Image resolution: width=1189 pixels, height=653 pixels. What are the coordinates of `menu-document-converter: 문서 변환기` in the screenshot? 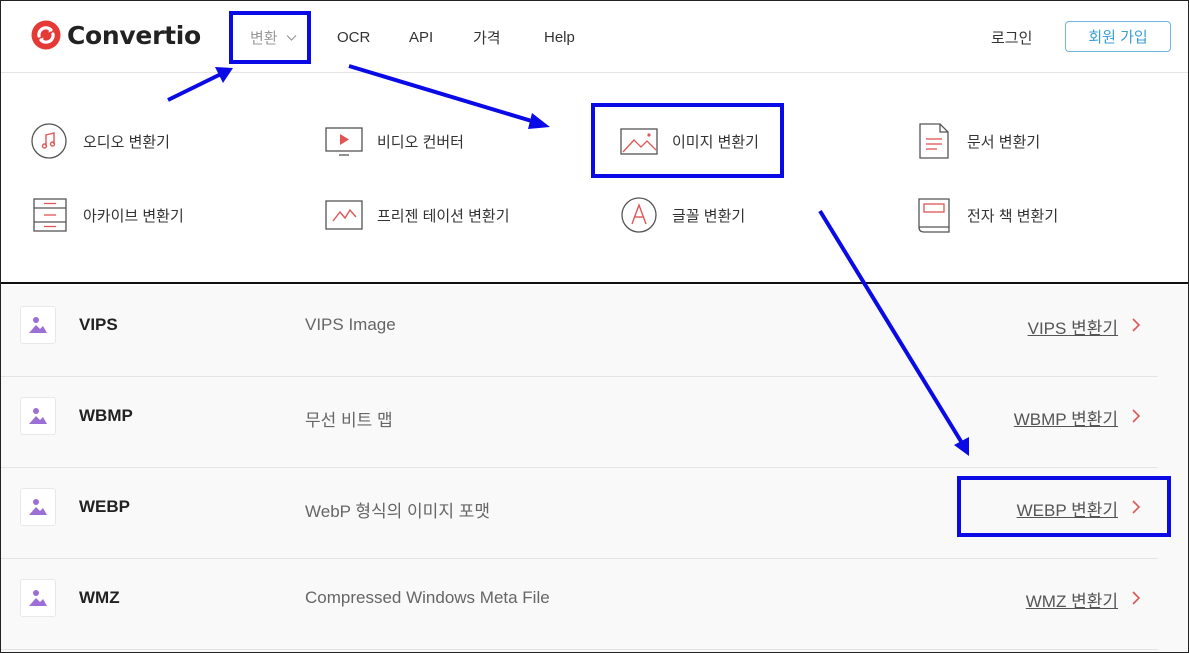 It's located at (977, 141).